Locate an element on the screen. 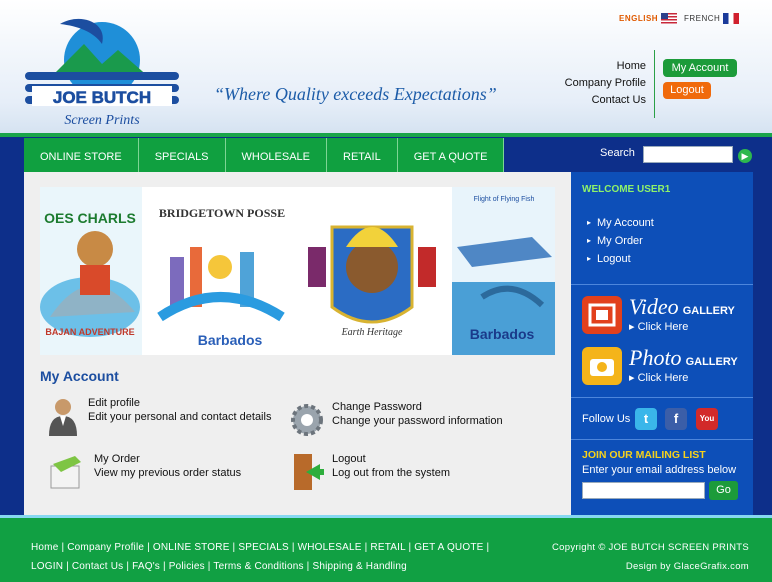 The width and height of the screenshot is (772, 582). top-link-home: Home is located at coordinates (605, 66).